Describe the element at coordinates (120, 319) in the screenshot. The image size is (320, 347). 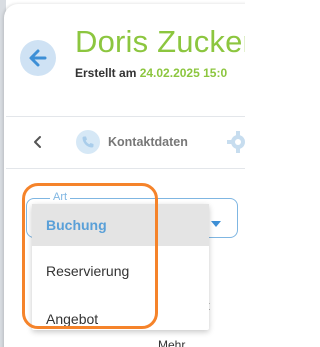
I see `option-angebot: Angebot` at that location.